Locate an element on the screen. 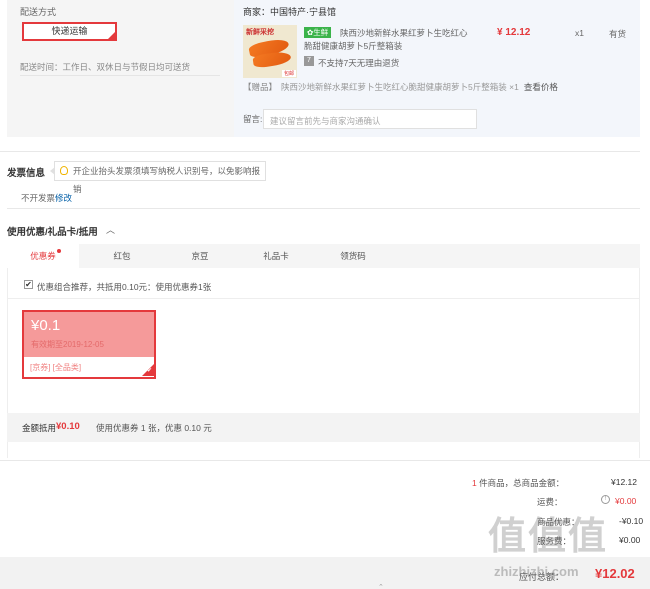 The width and height of the screenshot is (650, 589). invoice-edit-link: 修改 is located at coordinates (63, 198).